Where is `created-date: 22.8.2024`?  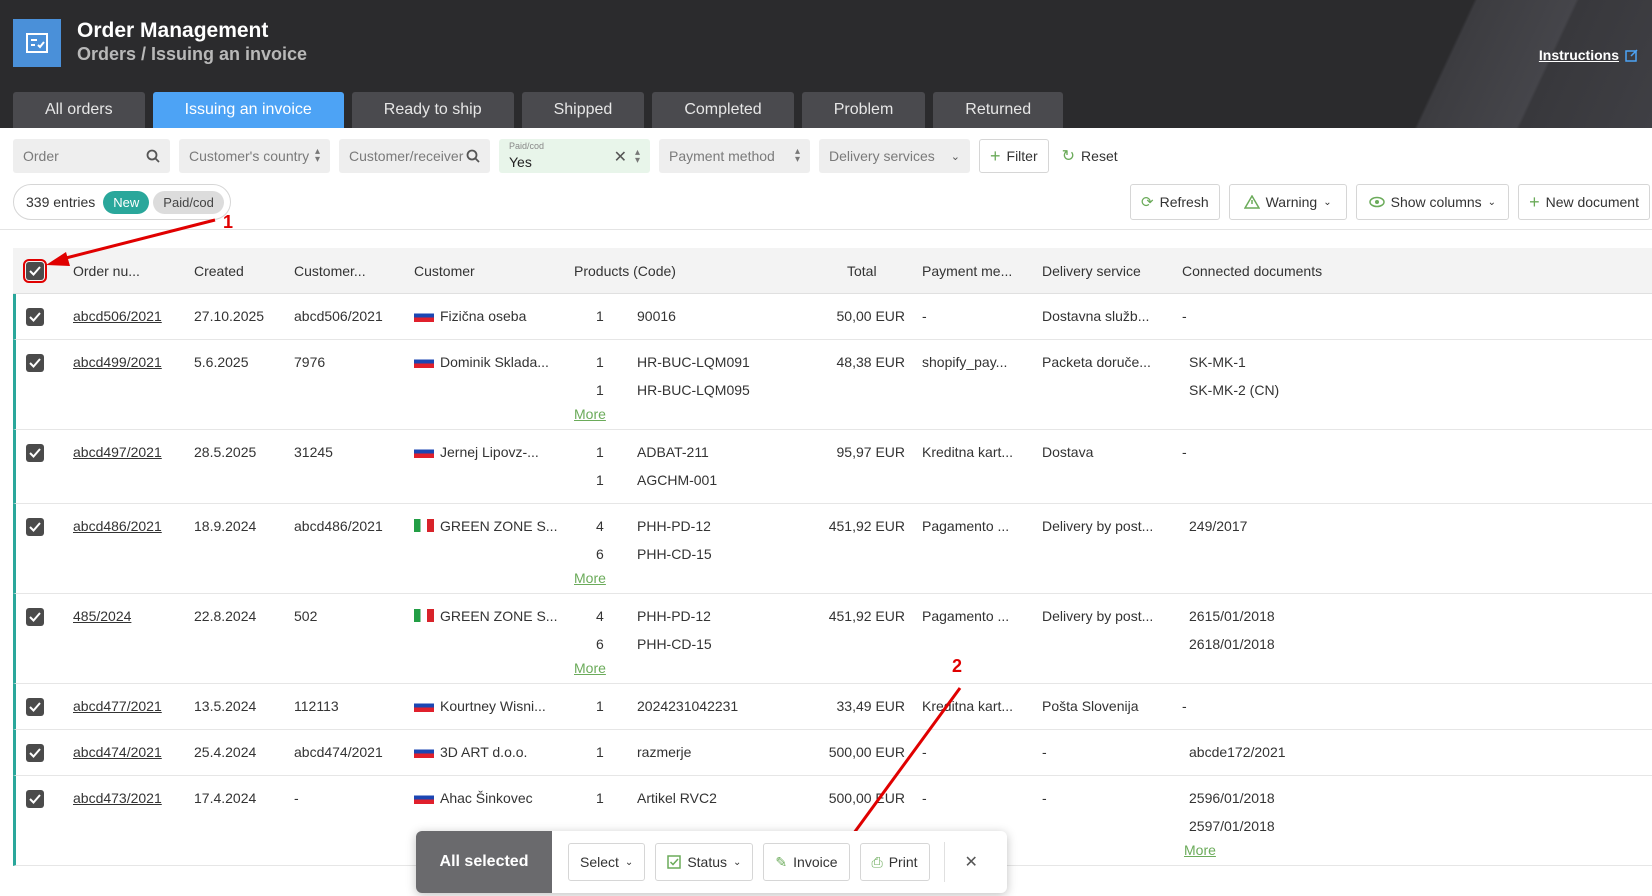 created-date: 22.8.2024 is located at coordinates (225, 616).